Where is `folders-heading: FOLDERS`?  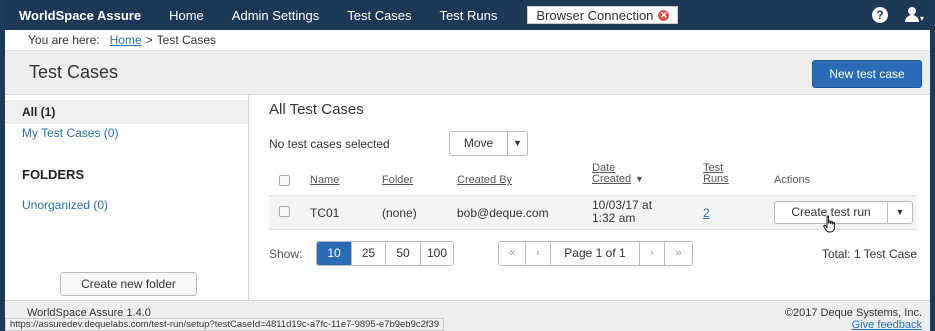
folders-heading: FOLDERS is located at coordinates (53, 174).